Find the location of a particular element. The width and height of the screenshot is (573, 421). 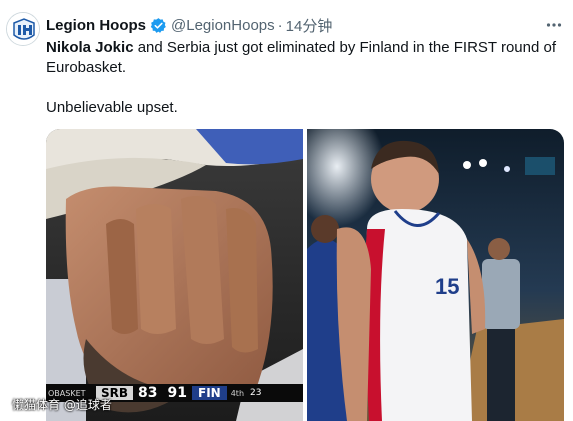

more-horizontal-icon is located at coordinates (554, 25).